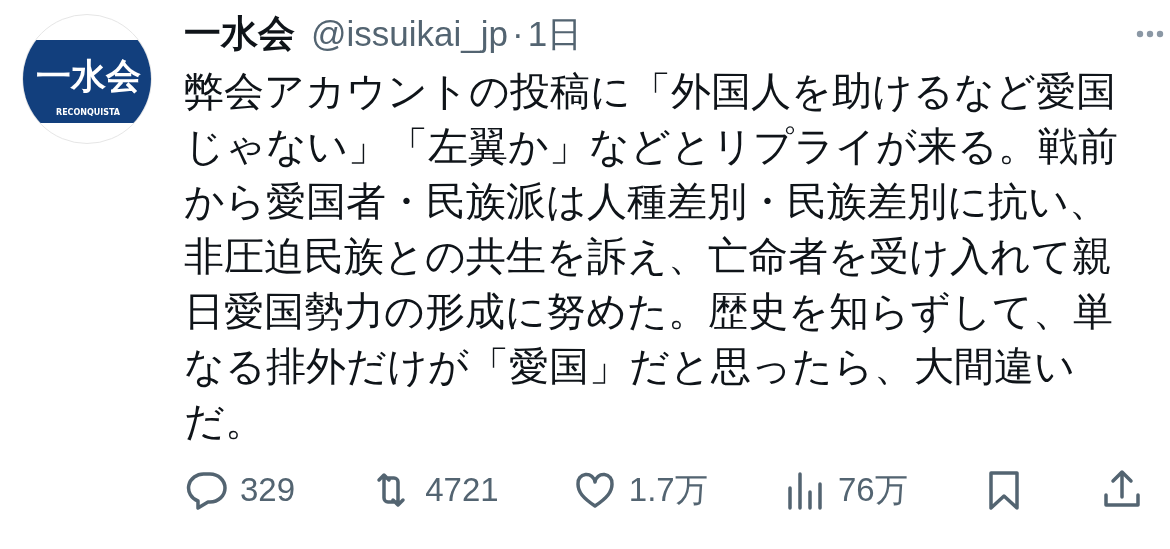 The image size is (1170, 549). I want to click on repost-button: 4721, so click(434, 490).